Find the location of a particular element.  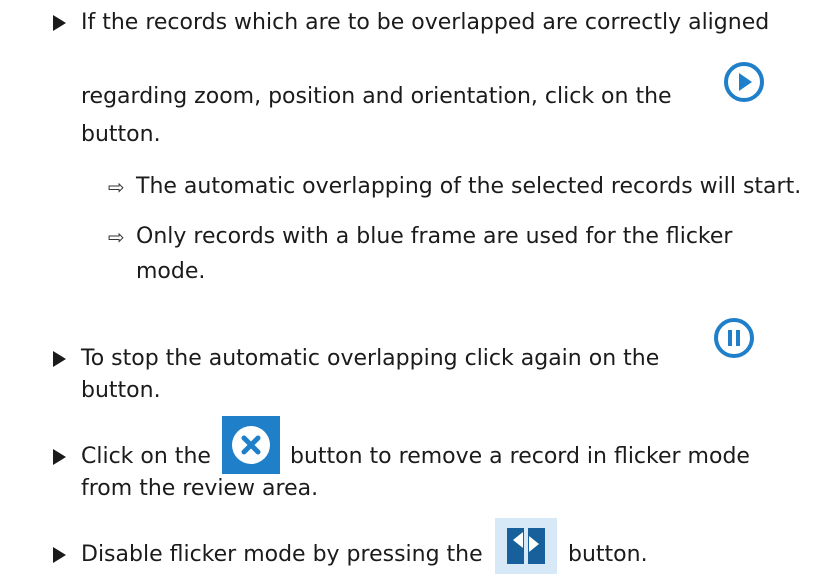

play-circle-icon is located at coordinates (744, 82).